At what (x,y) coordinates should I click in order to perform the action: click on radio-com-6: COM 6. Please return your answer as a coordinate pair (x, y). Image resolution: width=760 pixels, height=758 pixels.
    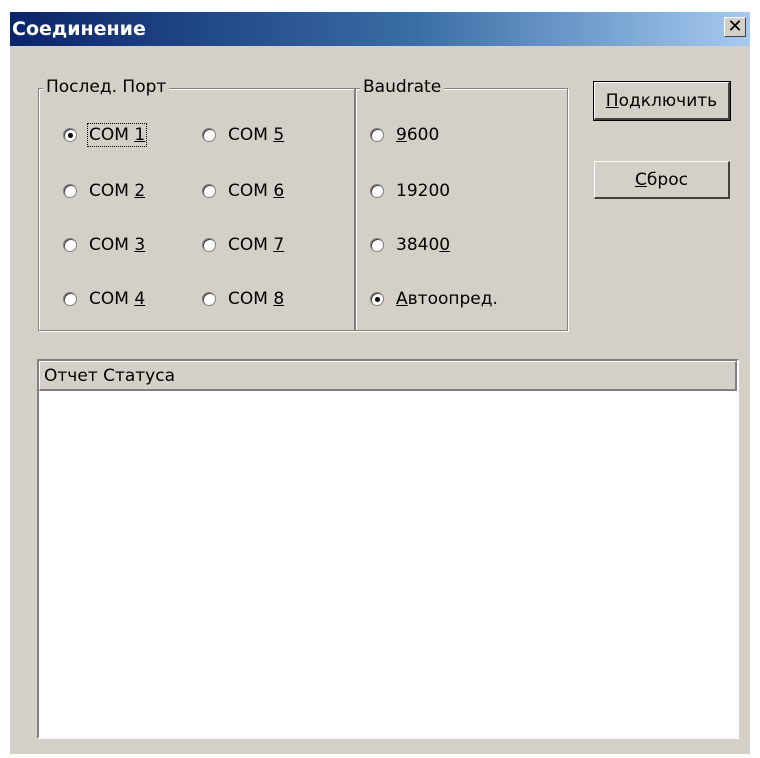
    Looking at the image, I should click on (243, 191).